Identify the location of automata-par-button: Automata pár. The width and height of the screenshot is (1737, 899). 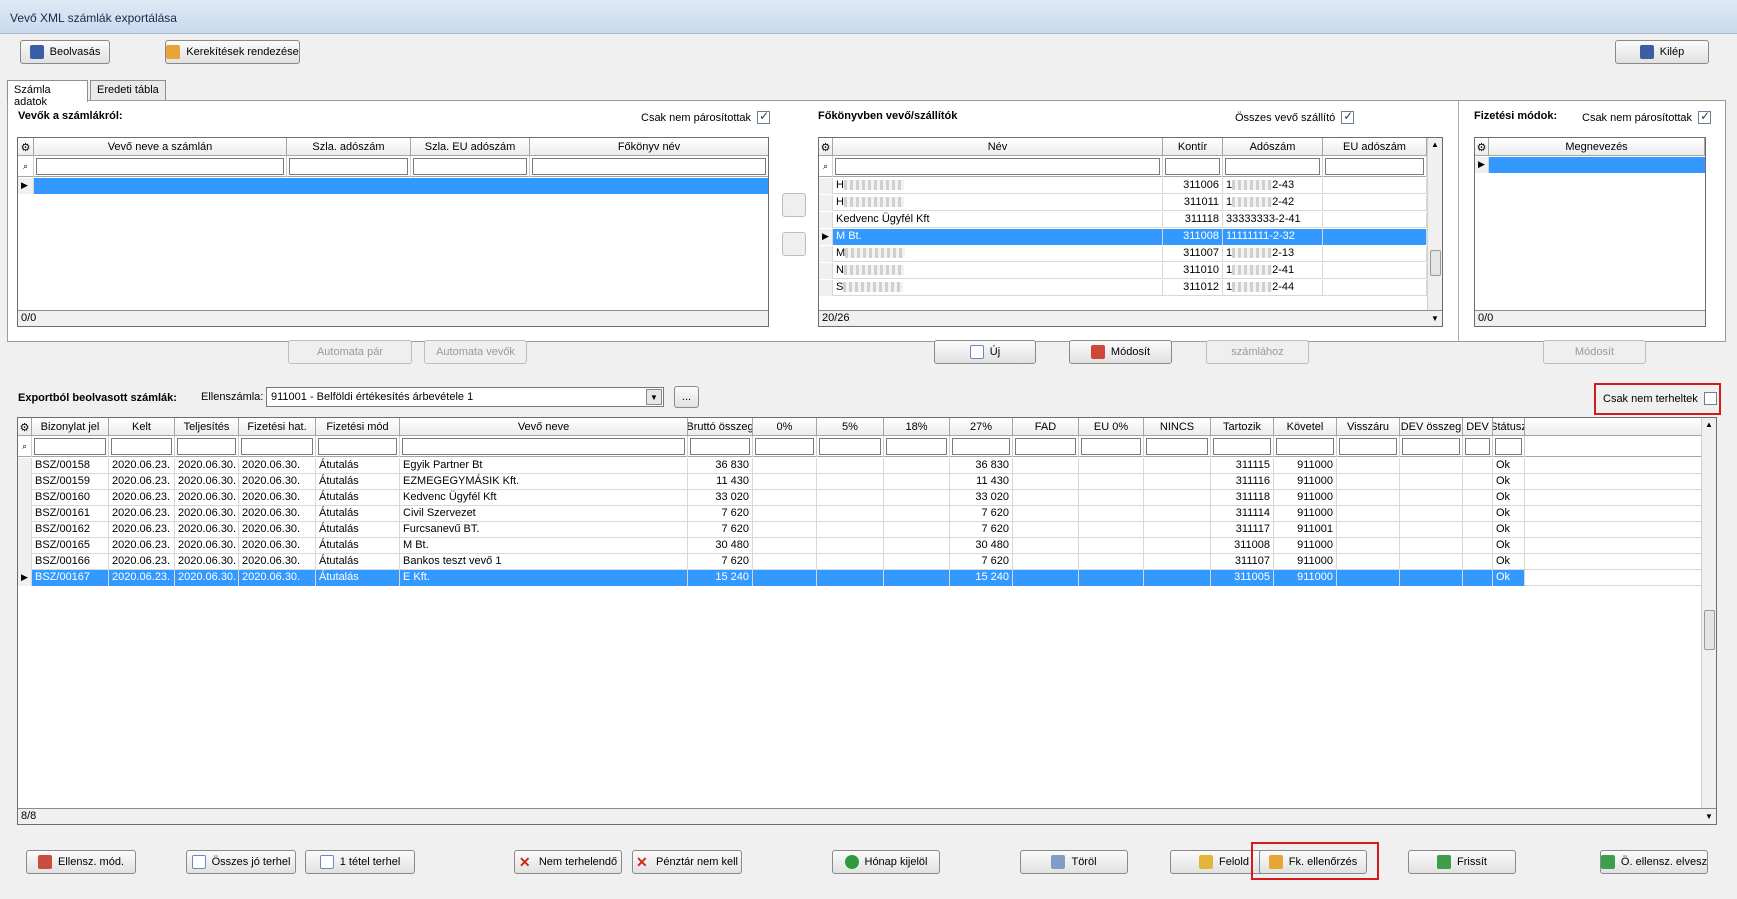
(350, 352).